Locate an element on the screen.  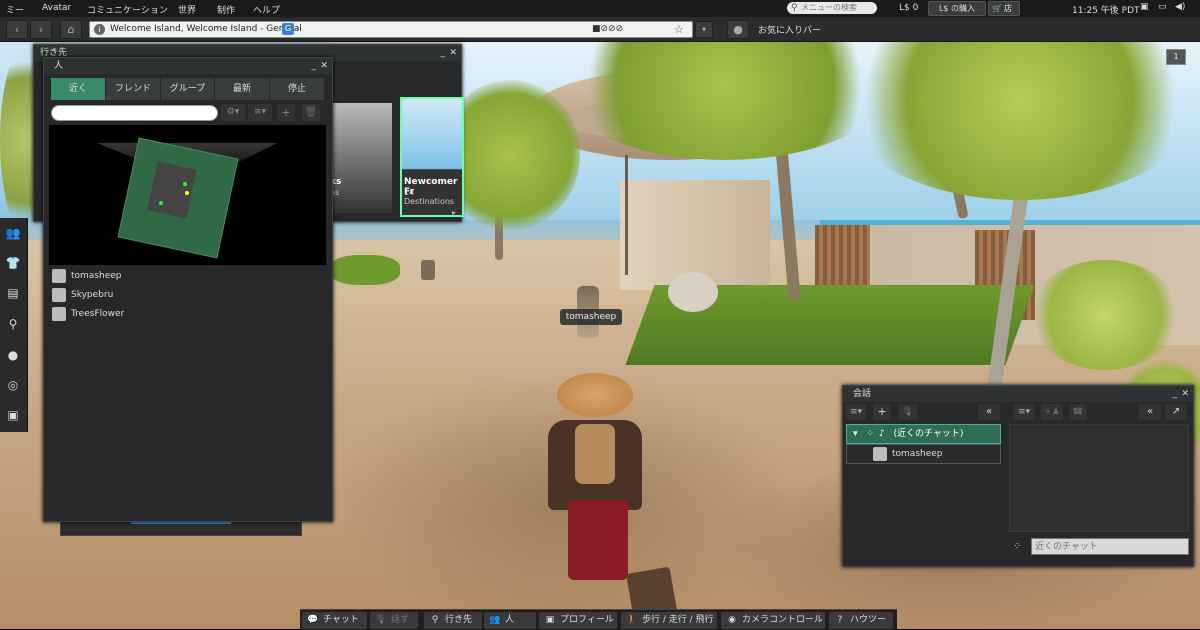
monitor-icon: ▭ is located at coordinates (1162, 7).